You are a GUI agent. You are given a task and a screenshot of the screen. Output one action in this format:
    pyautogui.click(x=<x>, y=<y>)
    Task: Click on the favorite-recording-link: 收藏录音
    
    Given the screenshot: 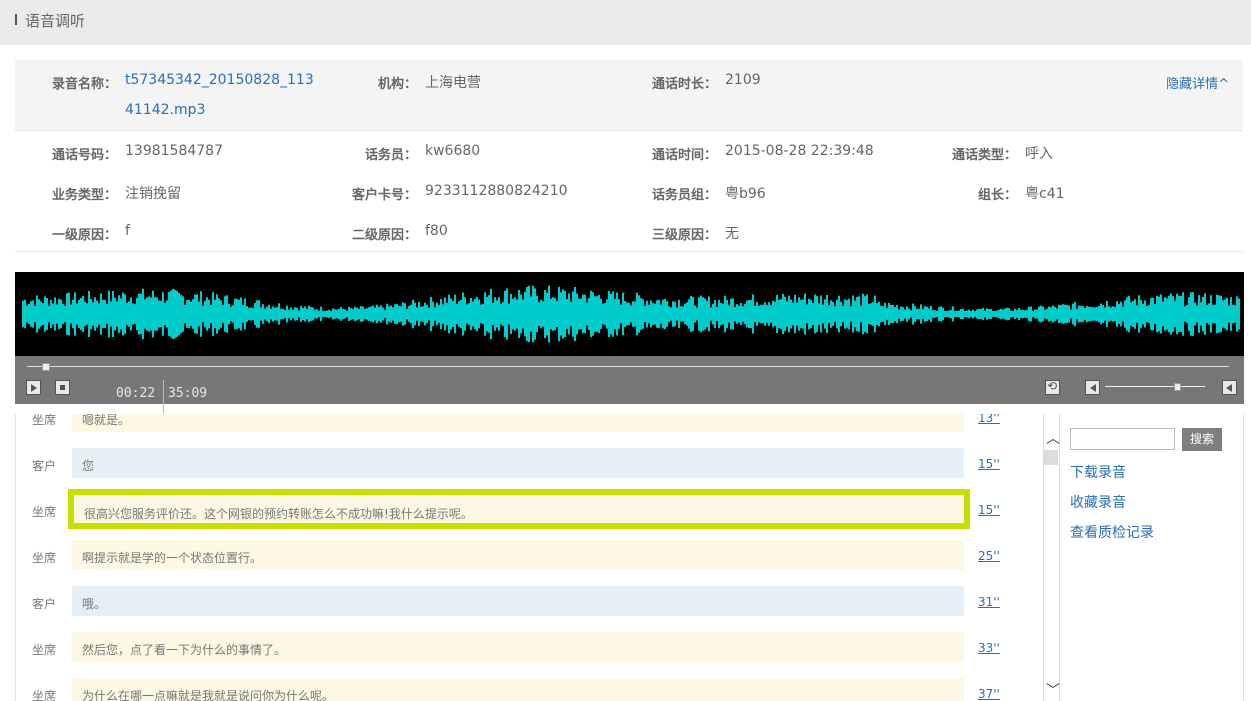 What is the action you would take?
    pyautogui.click(x=1098, y=502)
    